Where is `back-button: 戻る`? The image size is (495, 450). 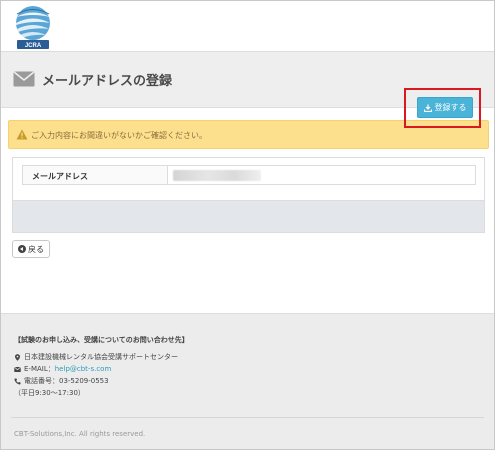
back-button: 戻る is located at coordinates (31, 249).